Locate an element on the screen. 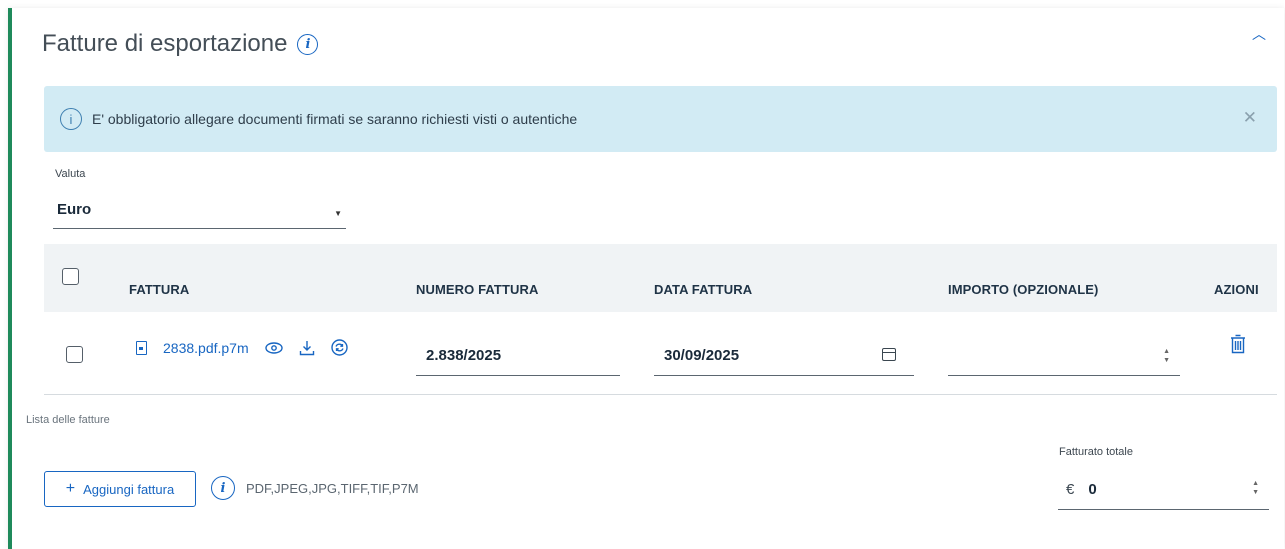 The height and width of the screenshot is (549, 1285). plus-icon: + is located at coordinates (70, 488).